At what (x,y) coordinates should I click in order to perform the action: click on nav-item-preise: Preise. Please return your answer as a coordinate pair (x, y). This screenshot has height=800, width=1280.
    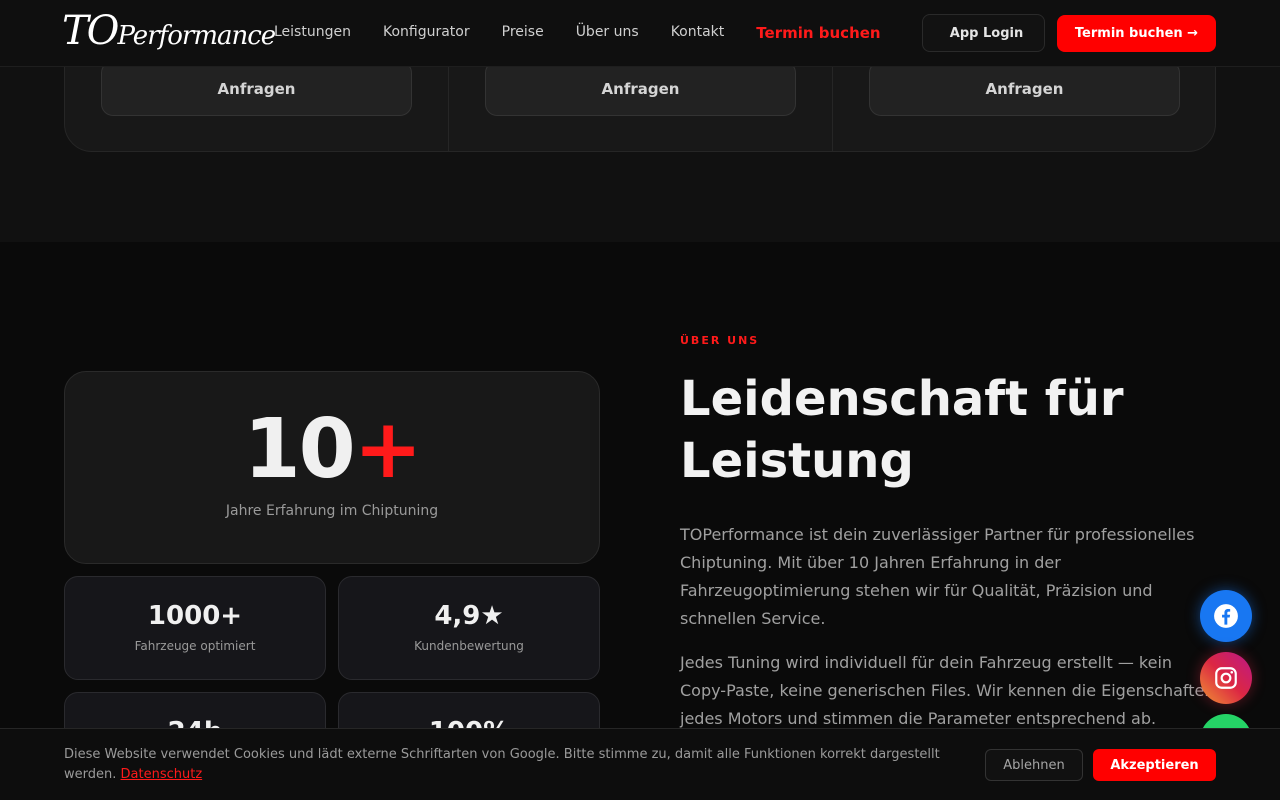
    Looking at the image, I should click on (523, 33).